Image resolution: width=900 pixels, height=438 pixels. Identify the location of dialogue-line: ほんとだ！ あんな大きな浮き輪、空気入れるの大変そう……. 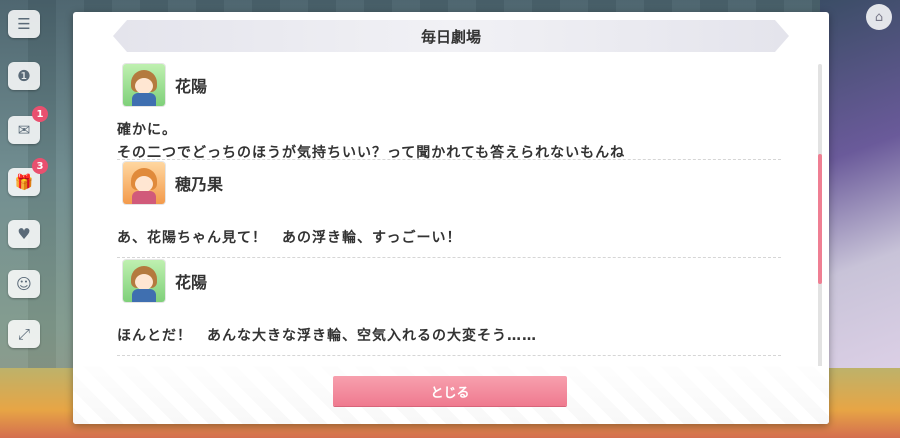
(327, 336).